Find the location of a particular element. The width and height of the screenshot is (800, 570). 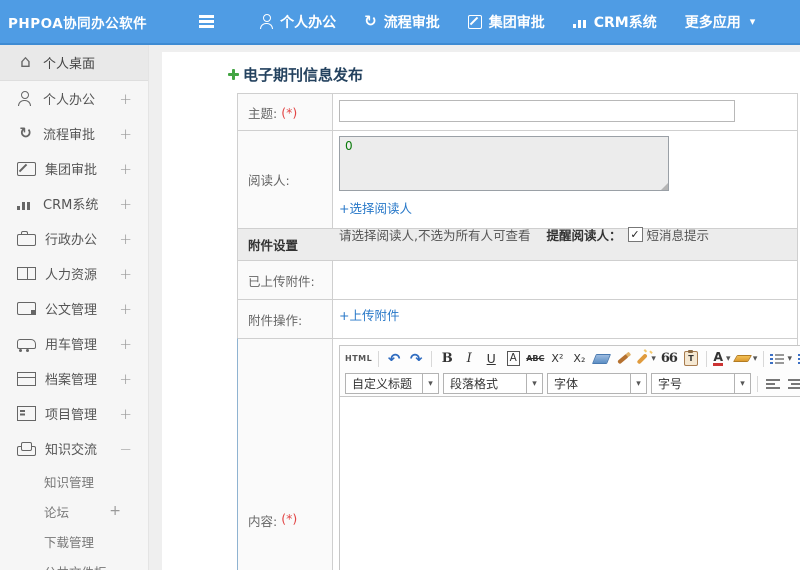

html-source-button: HTML is located at coordinates (358, 359).